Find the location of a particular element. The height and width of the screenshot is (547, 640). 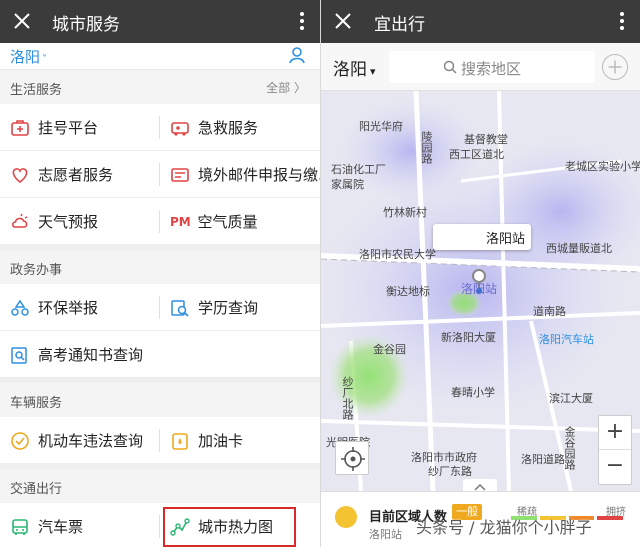

service-kongqi: PM 空气质量 is located at coordinates (240, 221).